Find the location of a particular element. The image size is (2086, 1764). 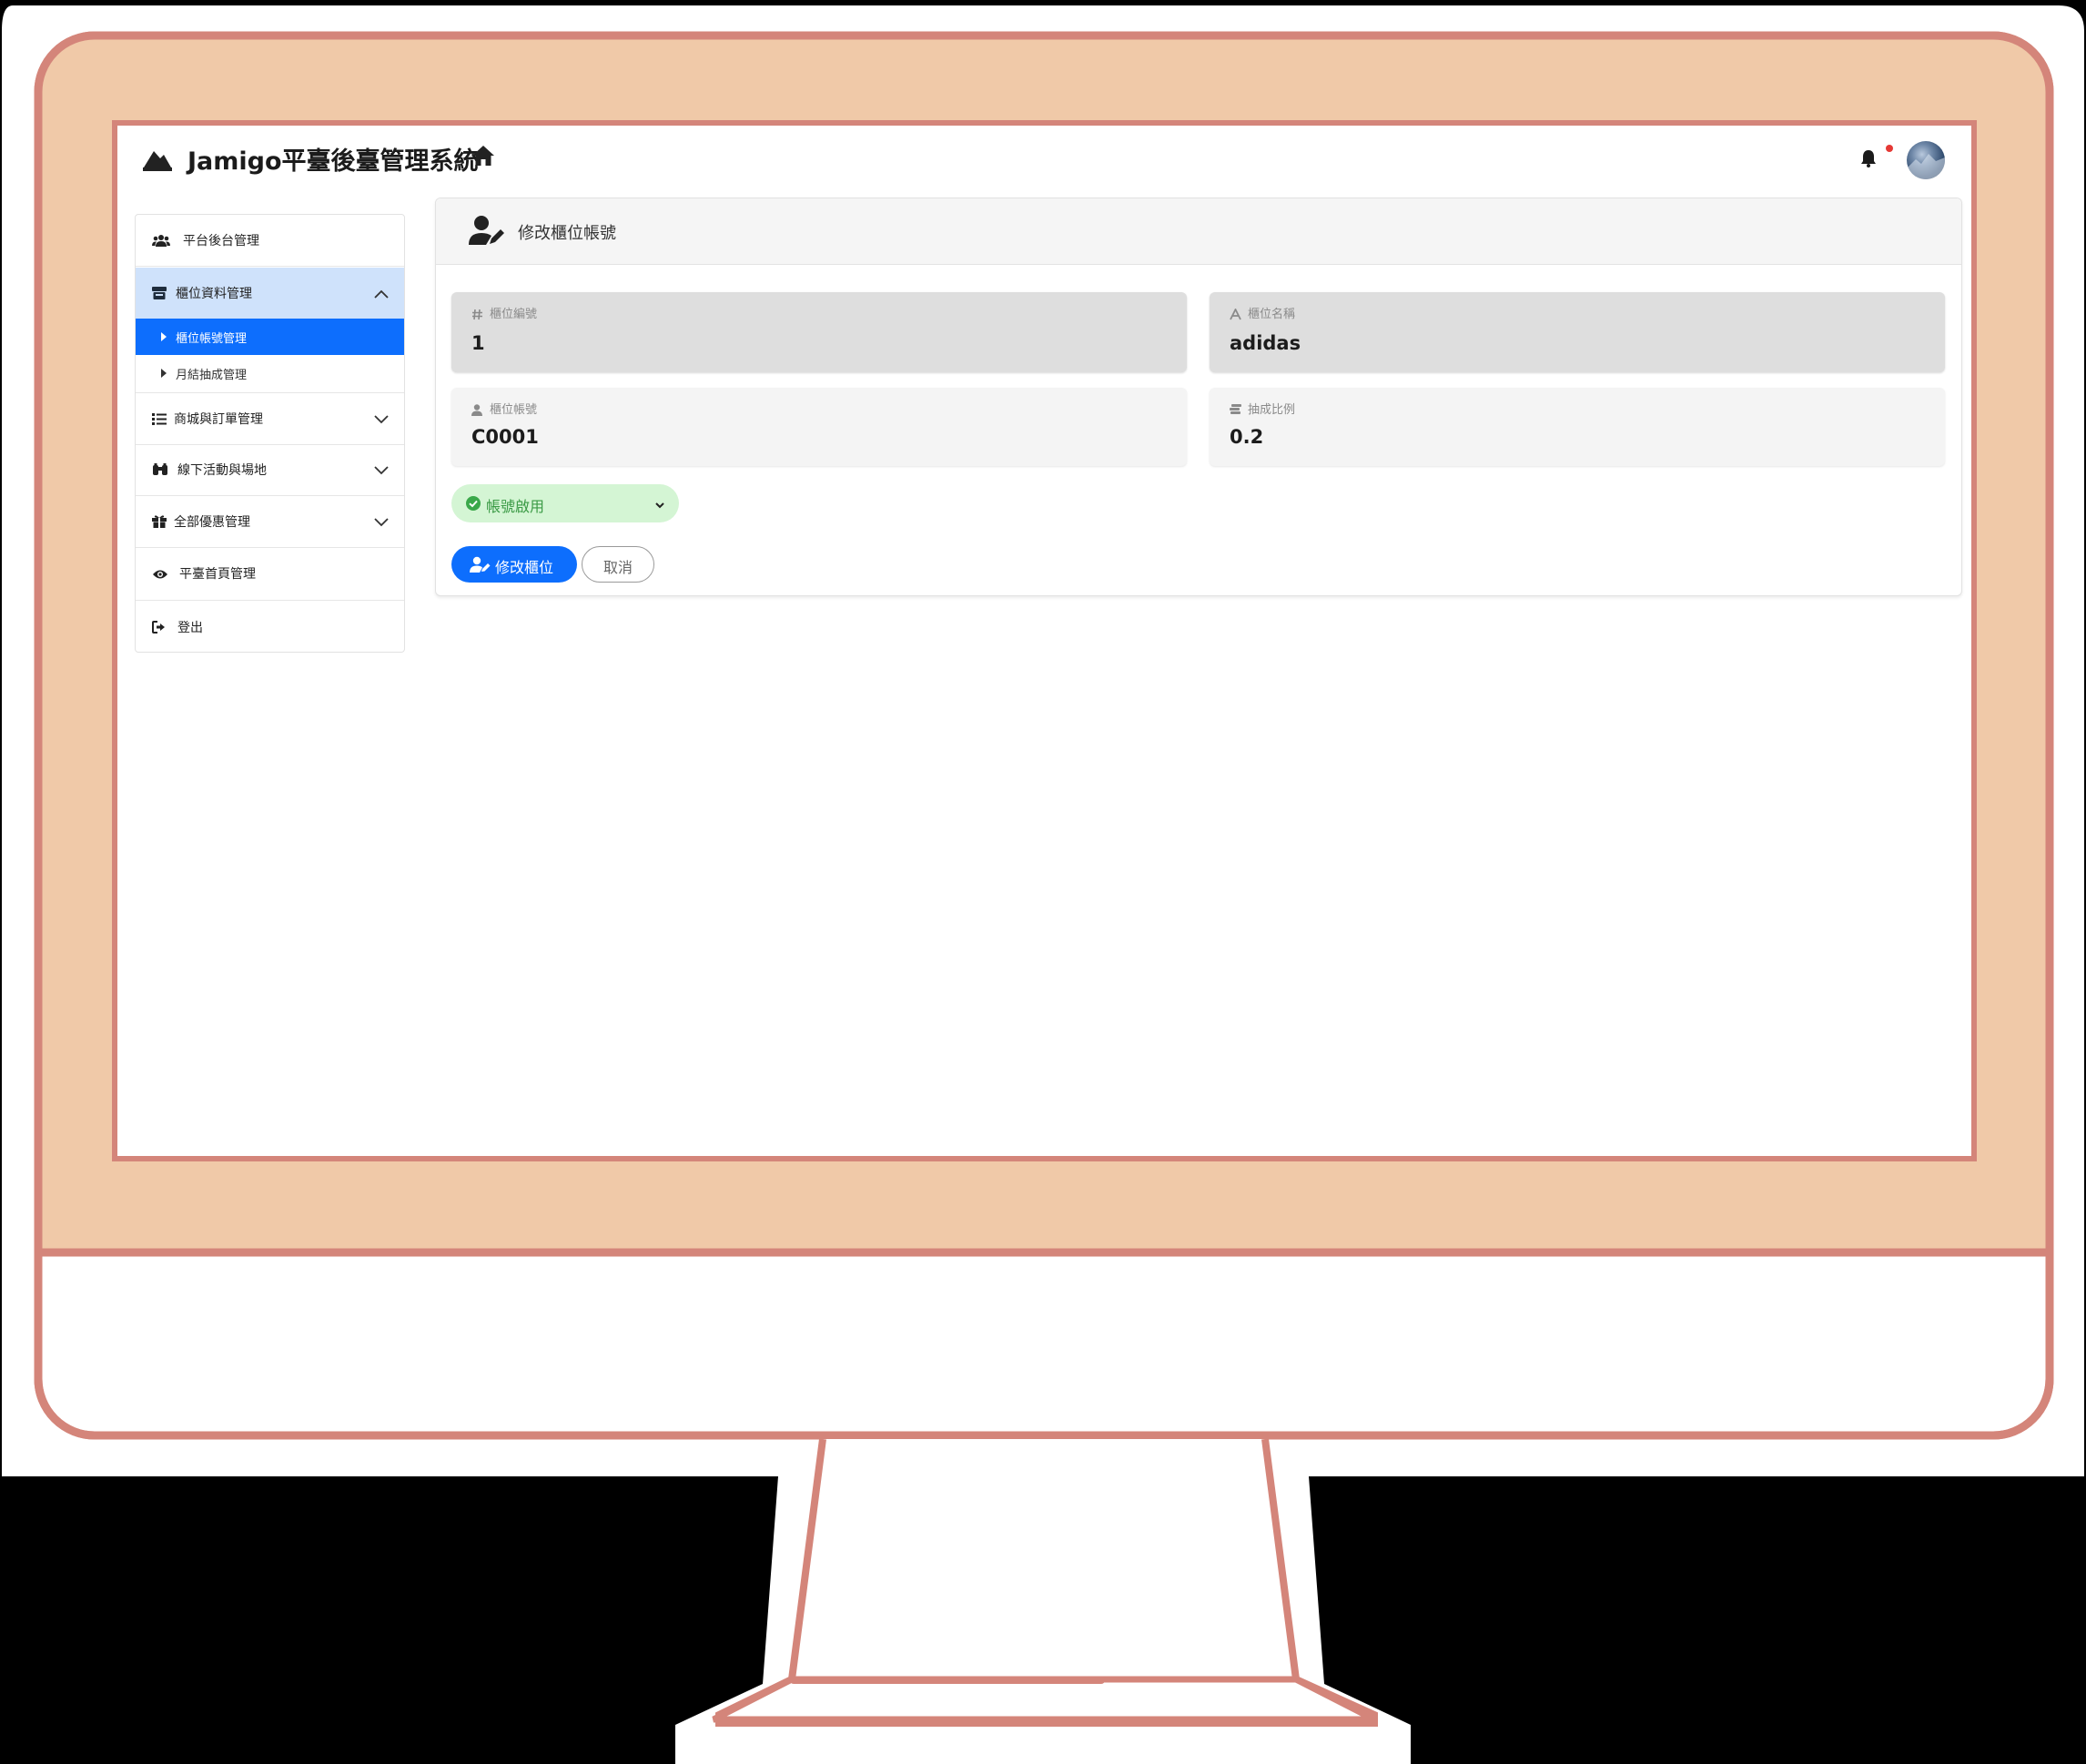

field-label: 抽成比例 is located at coordinates (1272, 410).